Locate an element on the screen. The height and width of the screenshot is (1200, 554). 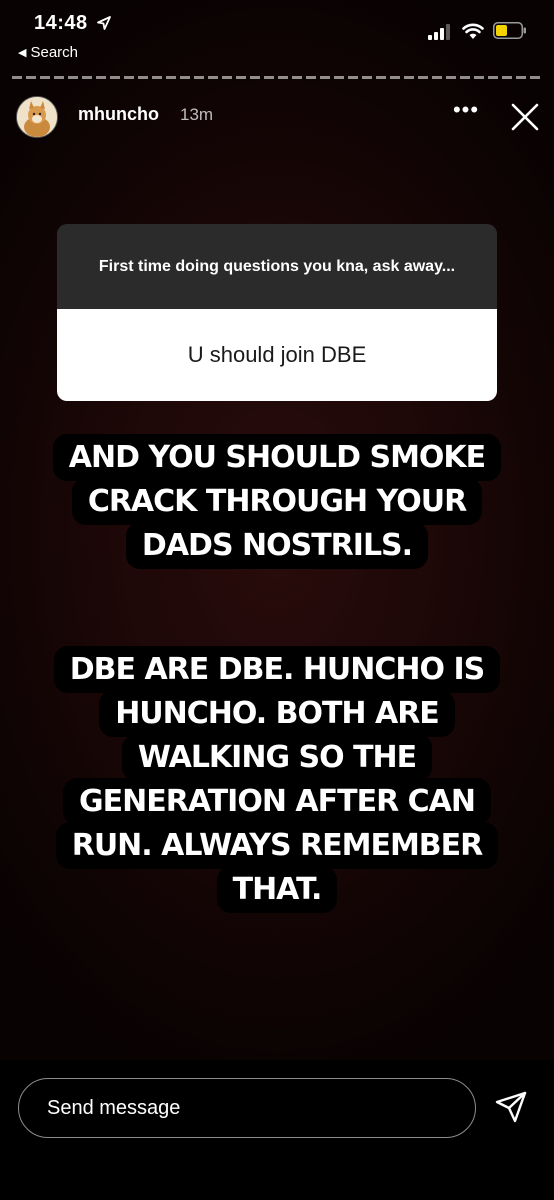
status-time: 14:48 is located at coordinates (61, 23).